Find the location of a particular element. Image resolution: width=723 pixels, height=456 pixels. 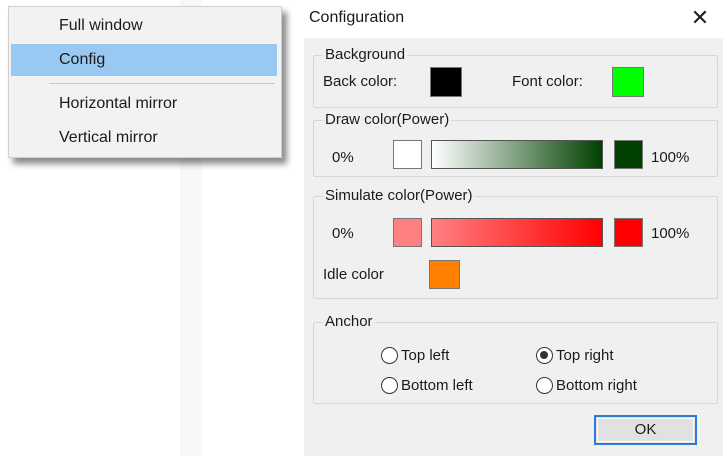

back-color-label: Back color: is located at coordinates (360, 81).